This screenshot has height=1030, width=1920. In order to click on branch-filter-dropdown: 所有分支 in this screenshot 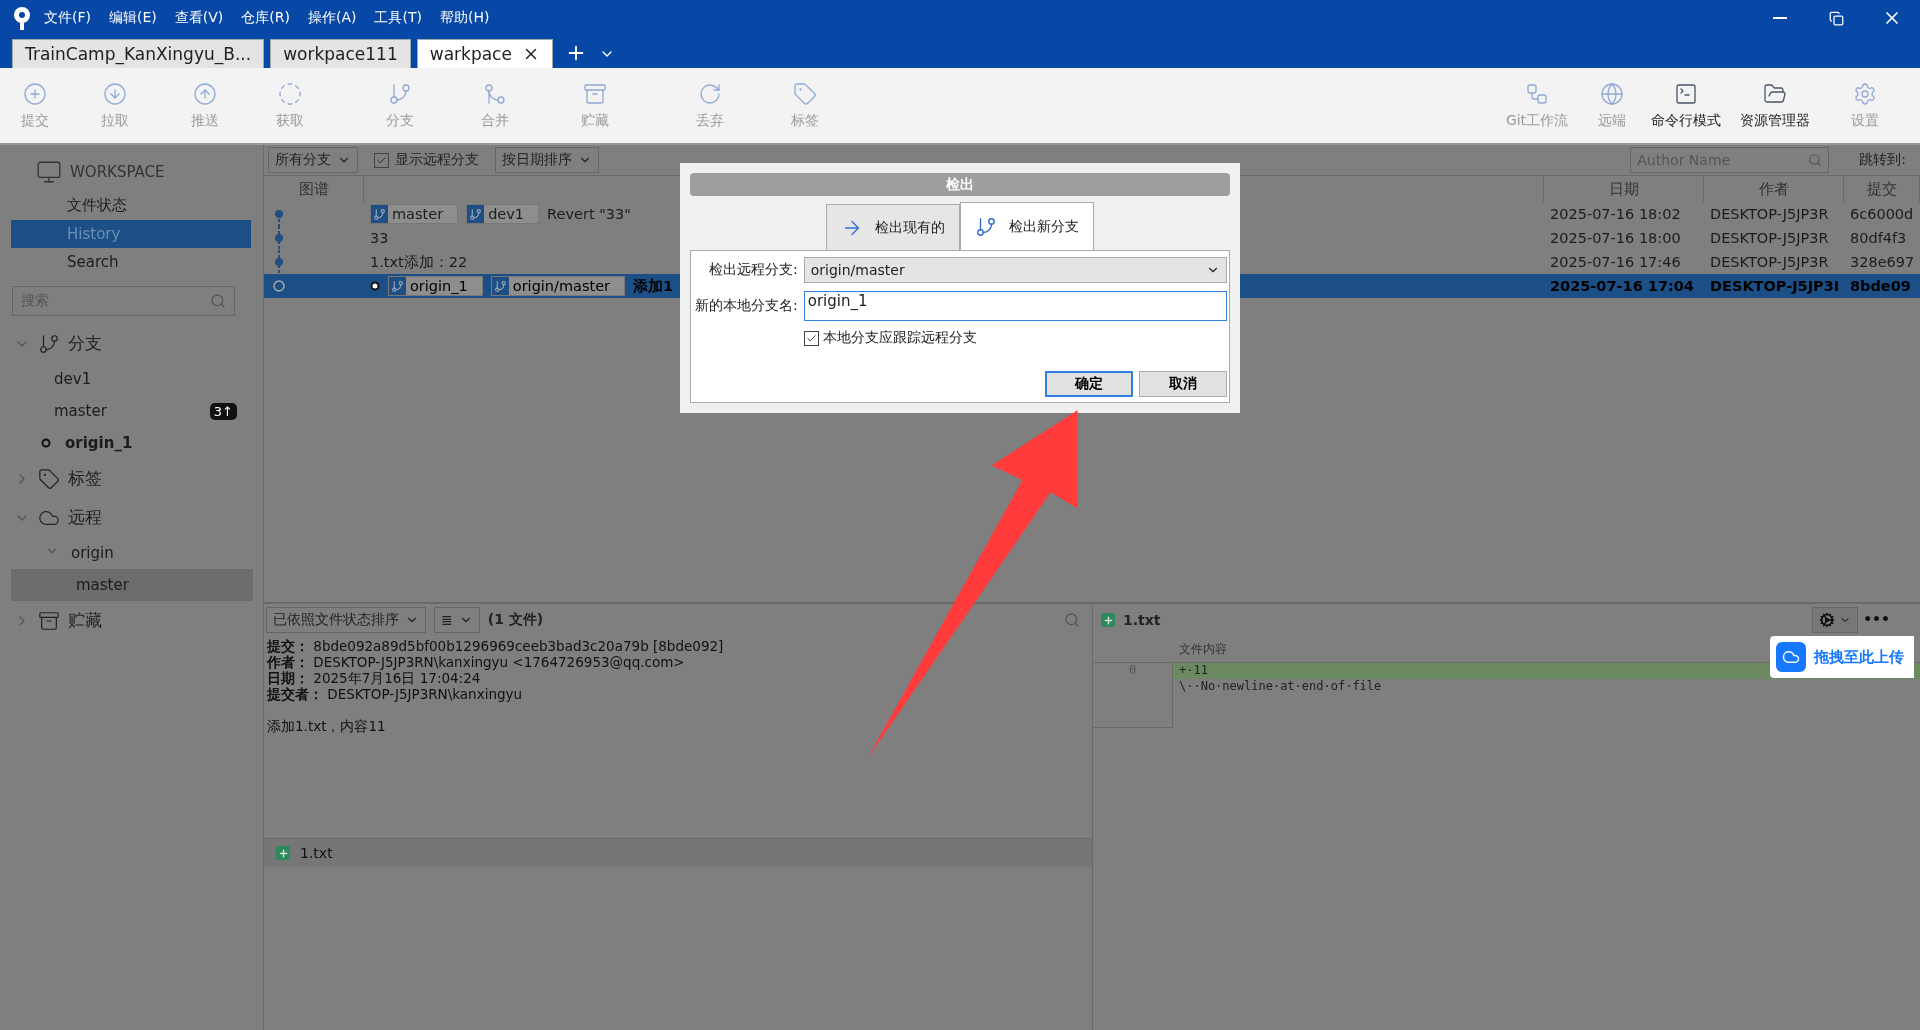, I will do `click(313, 160)`.